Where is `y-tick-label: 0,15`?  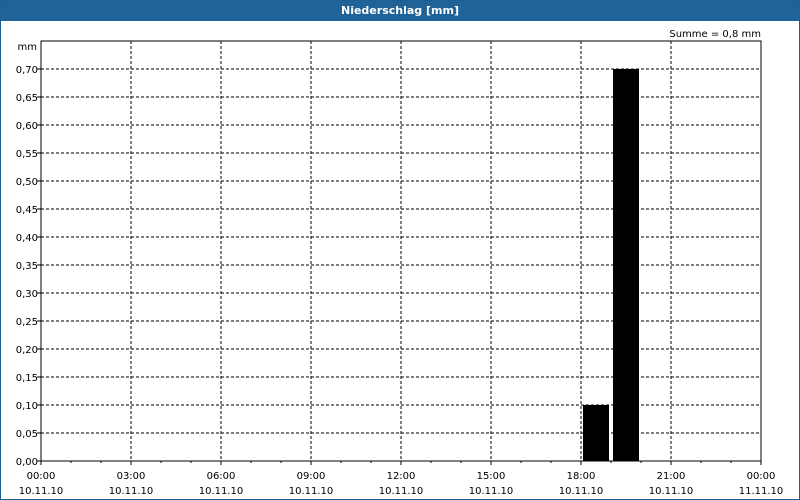
y-tick-label: 0,15 is located at coordinates (27, 378).